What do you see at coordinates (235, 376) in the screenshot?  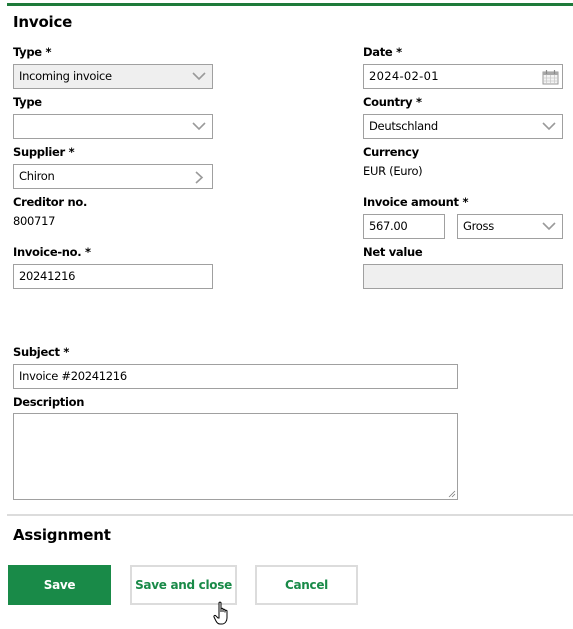 I see `subject-input: Invoice #20241216` at bounding box center [235, 376].